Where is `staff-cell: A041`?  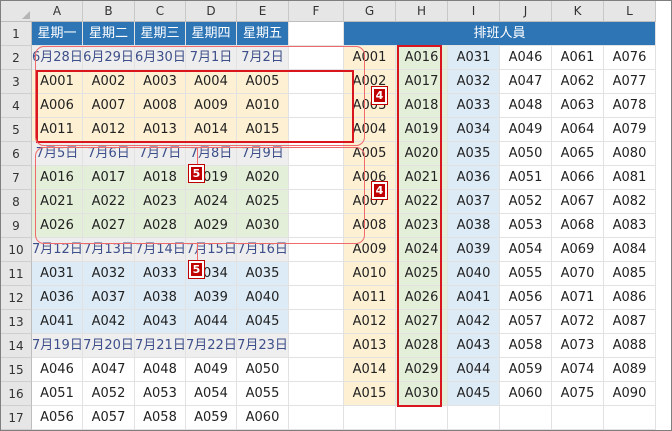
staff-cell: A041 is located at coordinates (474, 298).